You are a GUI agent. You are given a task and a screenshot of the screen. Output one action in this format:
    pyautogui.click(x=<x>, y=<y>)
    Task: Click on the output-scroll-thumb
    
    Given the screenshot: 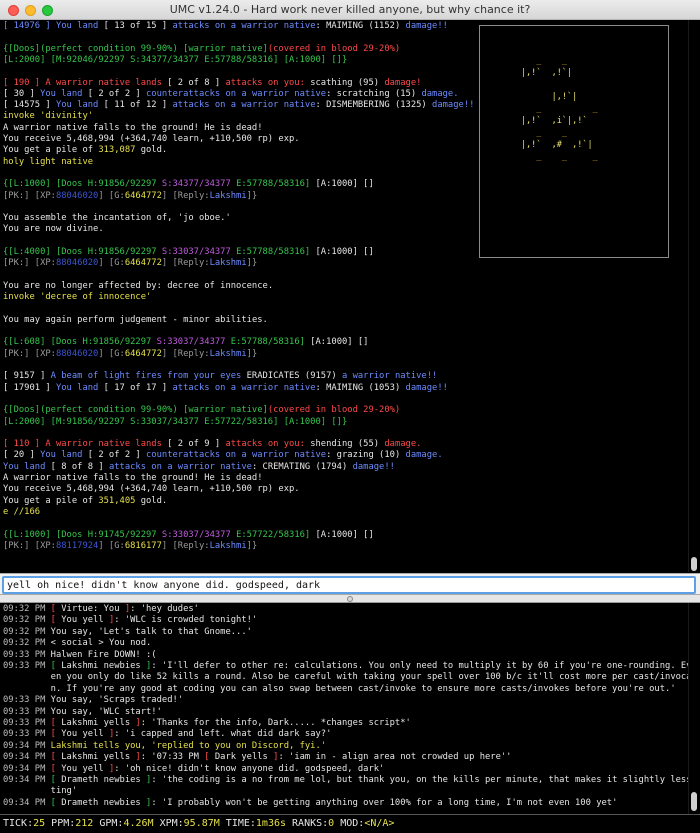 What is the action you would take?
    pyautogui.click(x=694, y=564)
    